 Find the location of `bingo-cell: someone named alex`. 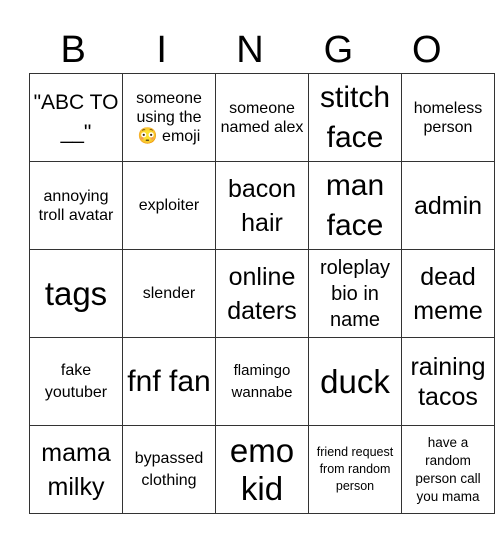

bingo-cell: someone named alex is located at coordinates (262, 117).